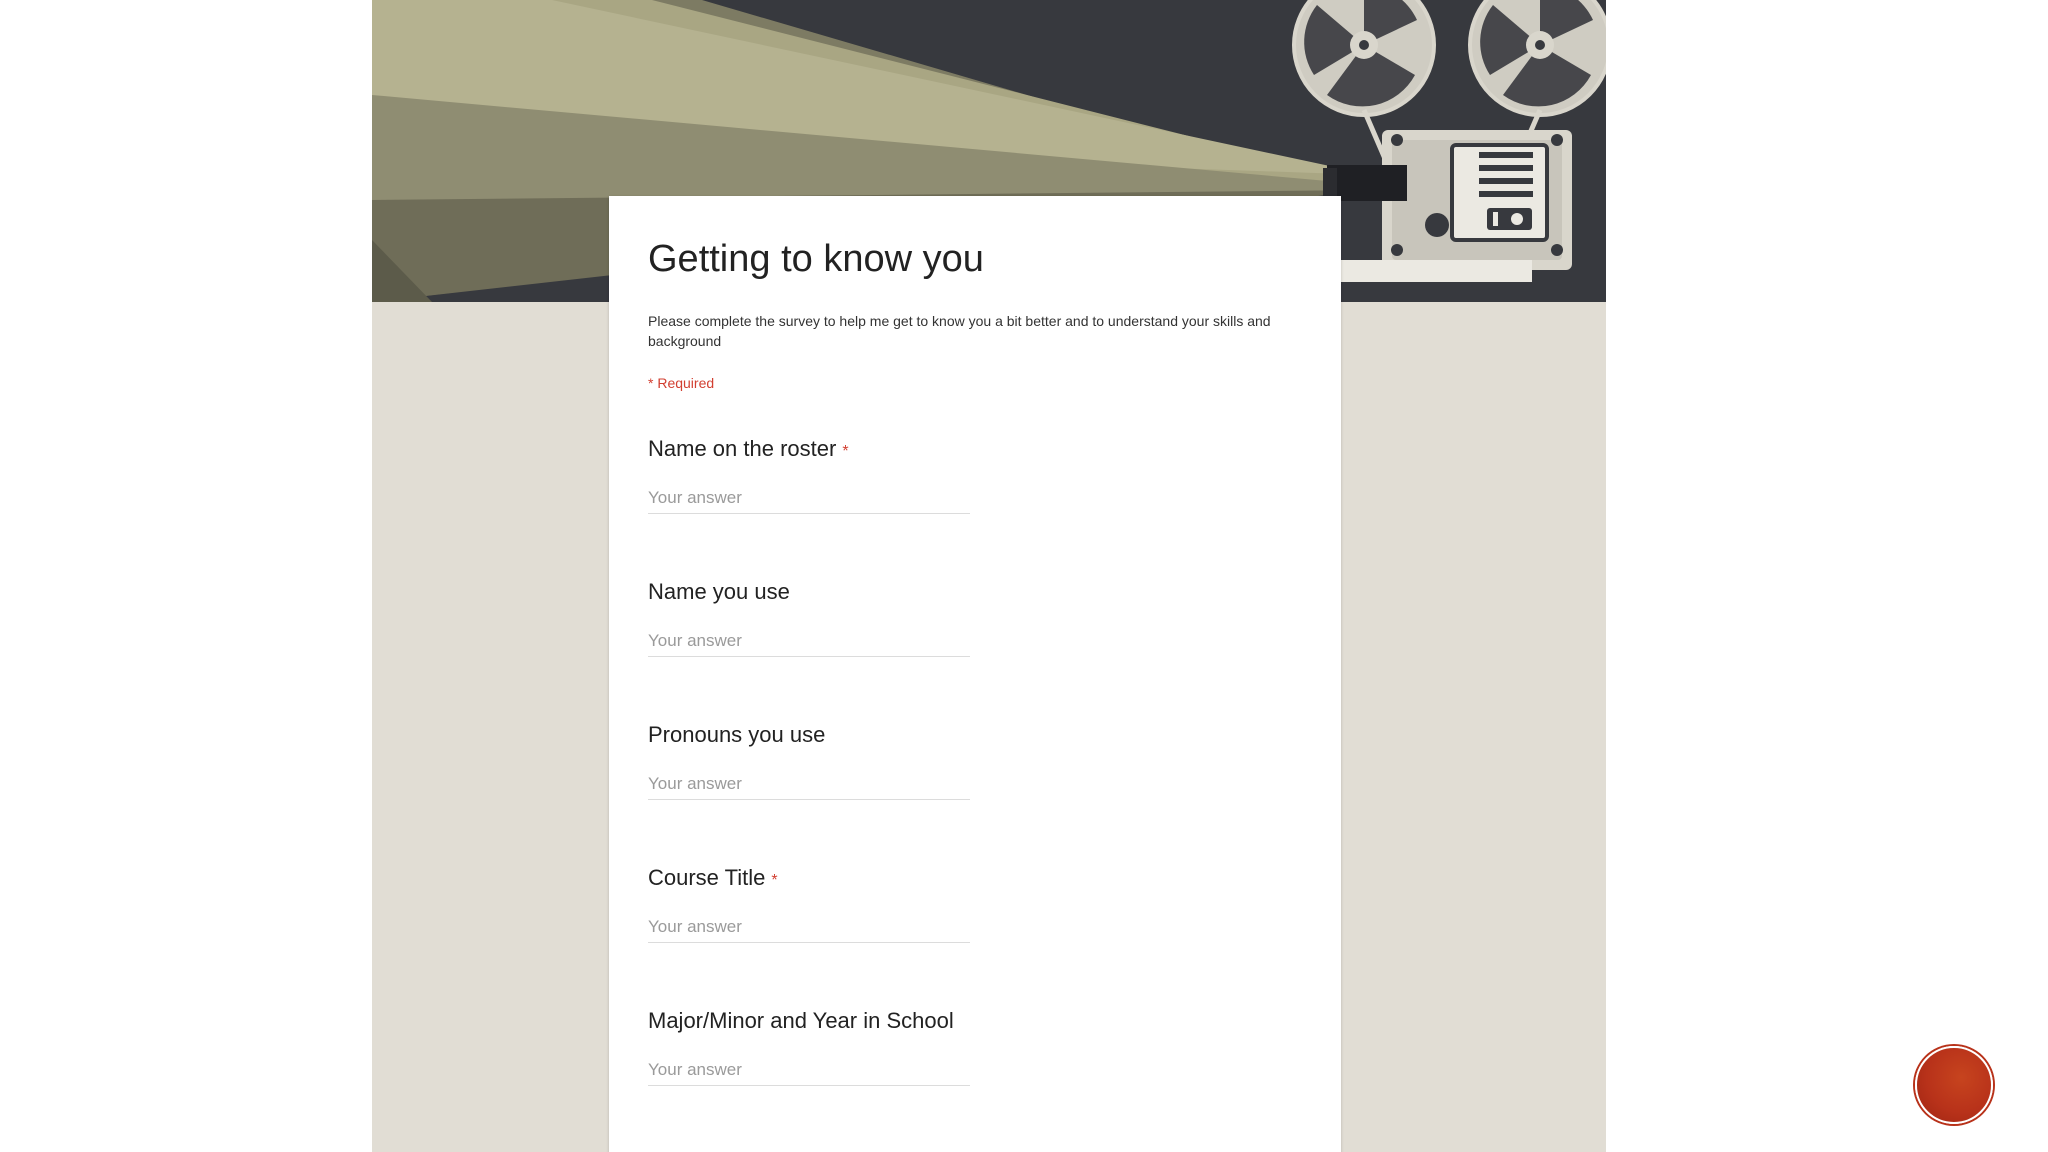 This screenshot has width=2048, height=1152. What do you see at coordinates (978, 618) in the screenshot?
I see `question-name-you-use: Name you use` at bounding box center [978, 618].